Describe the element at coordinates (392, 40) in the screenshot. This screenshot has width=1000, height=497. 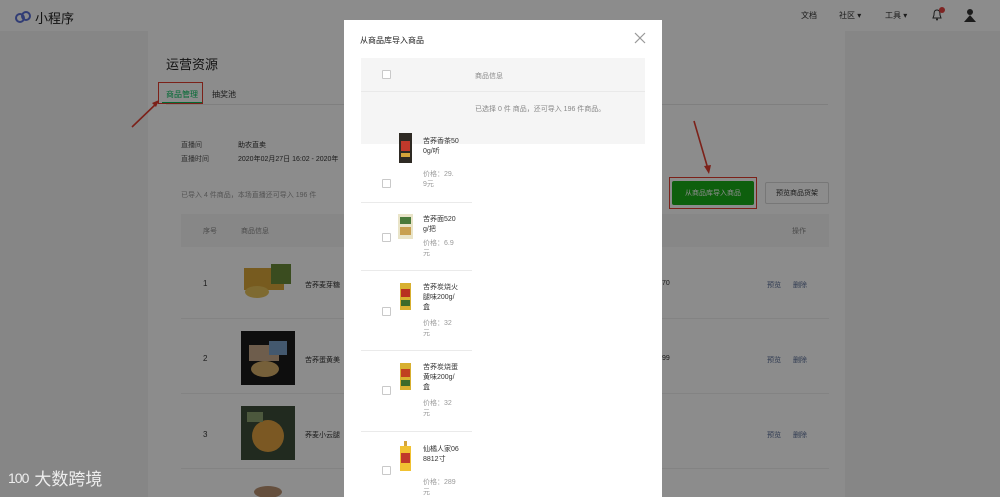
I see `dialog-title: 从商品库导入商品` at that location.